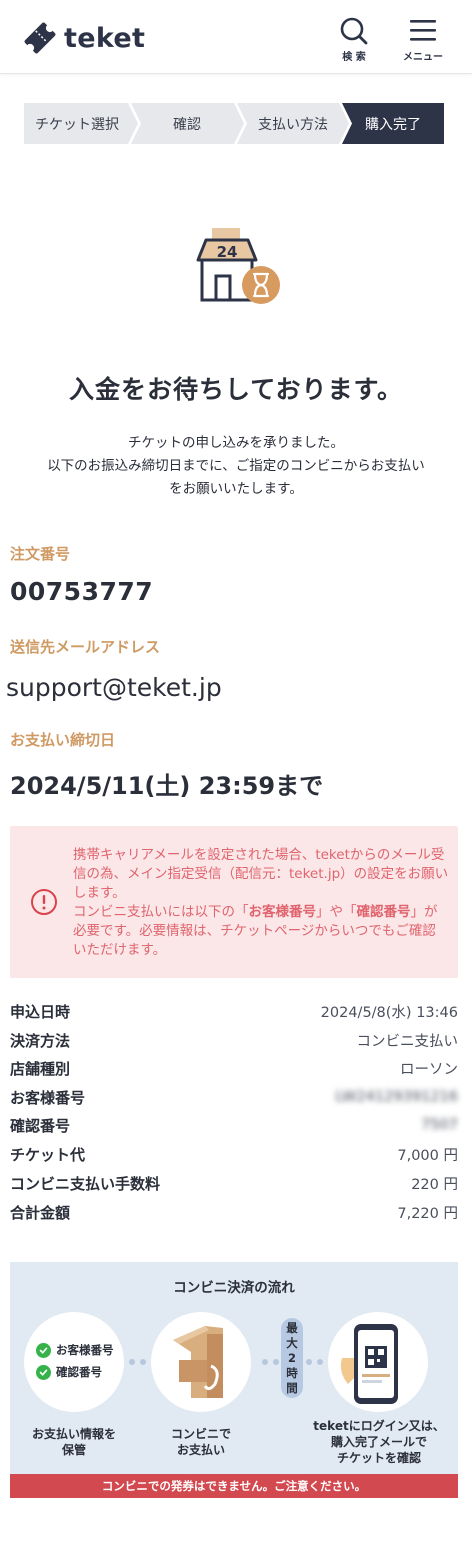 This screenshot has height=1542, width=472. Describe the element at coordinates (227, 252) in the screenshot. I see `store-24-badge: 24` at that location.